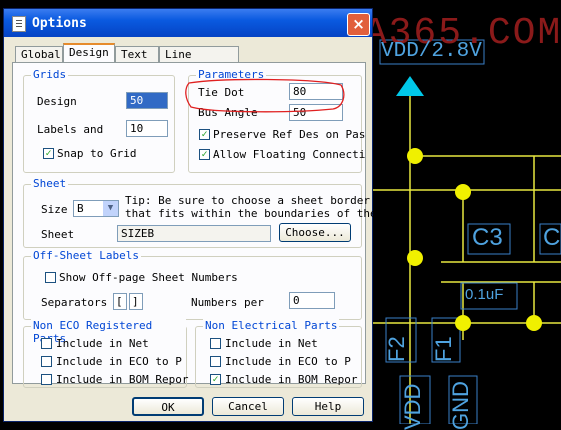  I want to click on separators-label: Separators, so click(74, 302).